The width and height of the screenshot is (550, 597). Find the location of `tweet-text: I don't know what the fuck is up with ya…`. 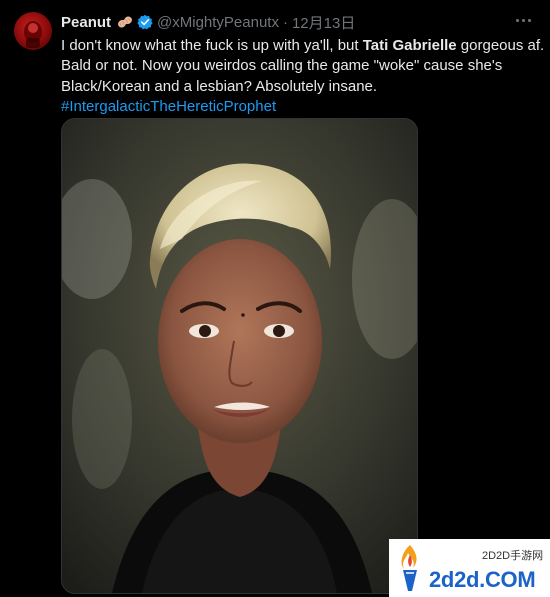

tweet-text: I don't know what the fuck is up with ya… is located at coordinates (302, 76).